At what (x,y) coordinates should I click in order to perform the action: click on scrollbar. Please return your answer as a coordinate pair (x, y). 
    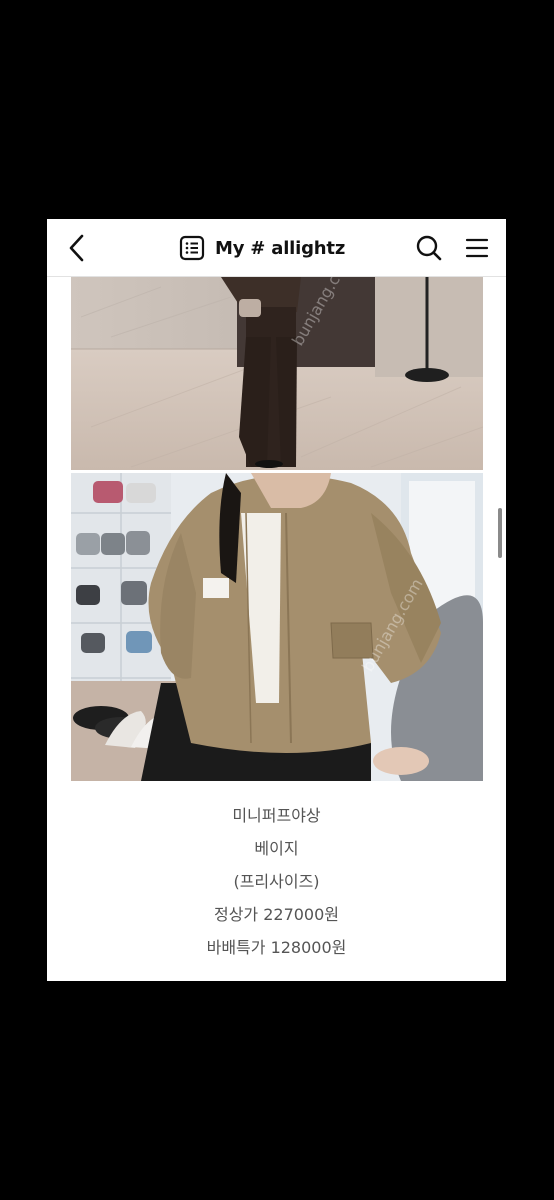
    Looking at the image, I should click on (500, 533).